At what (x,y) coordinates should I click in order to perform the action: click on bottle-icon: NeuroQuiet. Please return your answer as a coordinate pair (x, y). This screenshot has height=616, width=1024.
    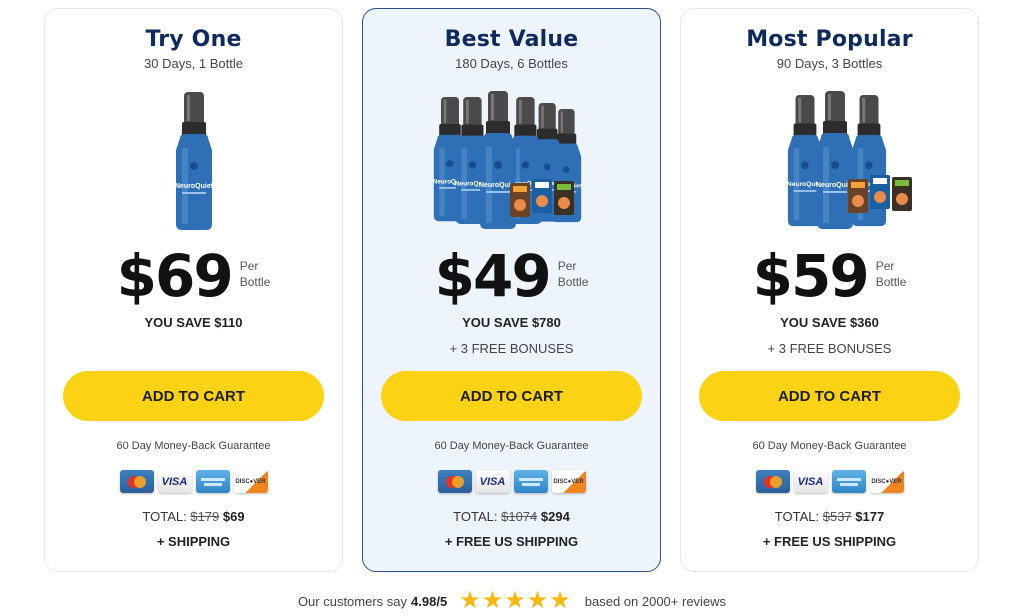
    Looking at the image, I should click on (193, 161).